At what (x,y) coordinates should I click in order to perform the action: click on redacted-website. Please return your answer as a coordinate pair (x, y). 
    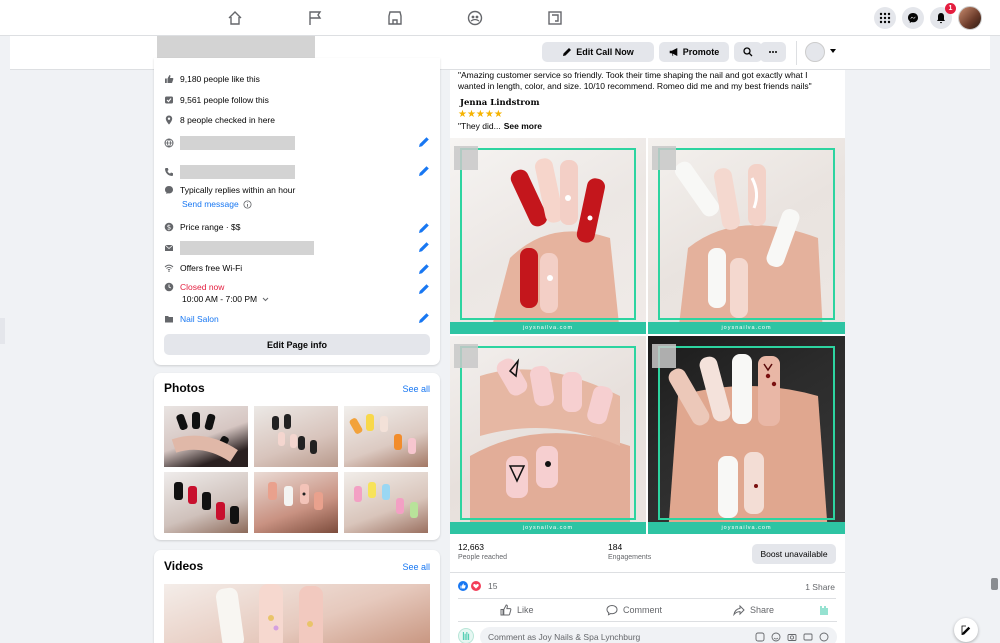
    Looking at the image, I should click on (237, 143).